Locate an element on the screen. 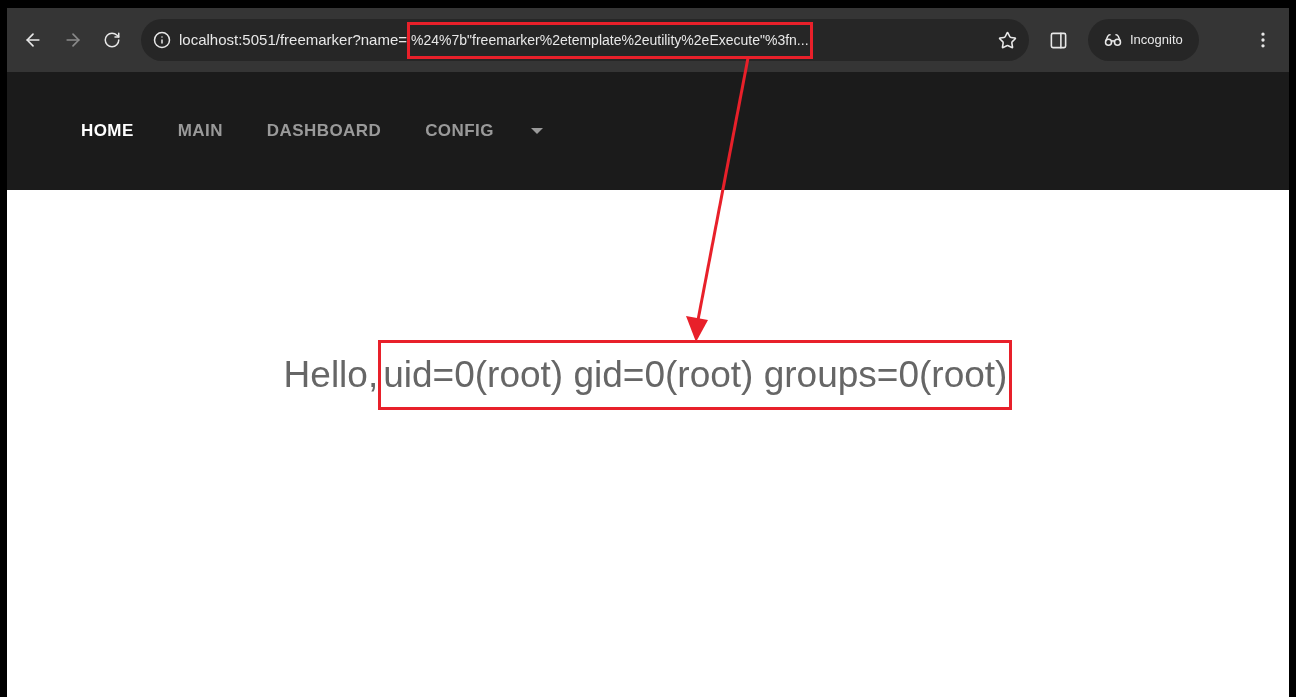 This screenshot has height=697, width=1296. highlighted-output-text: uid=0(root) gid=0(root) groups=0(root) is located at coordinates (695, 375).